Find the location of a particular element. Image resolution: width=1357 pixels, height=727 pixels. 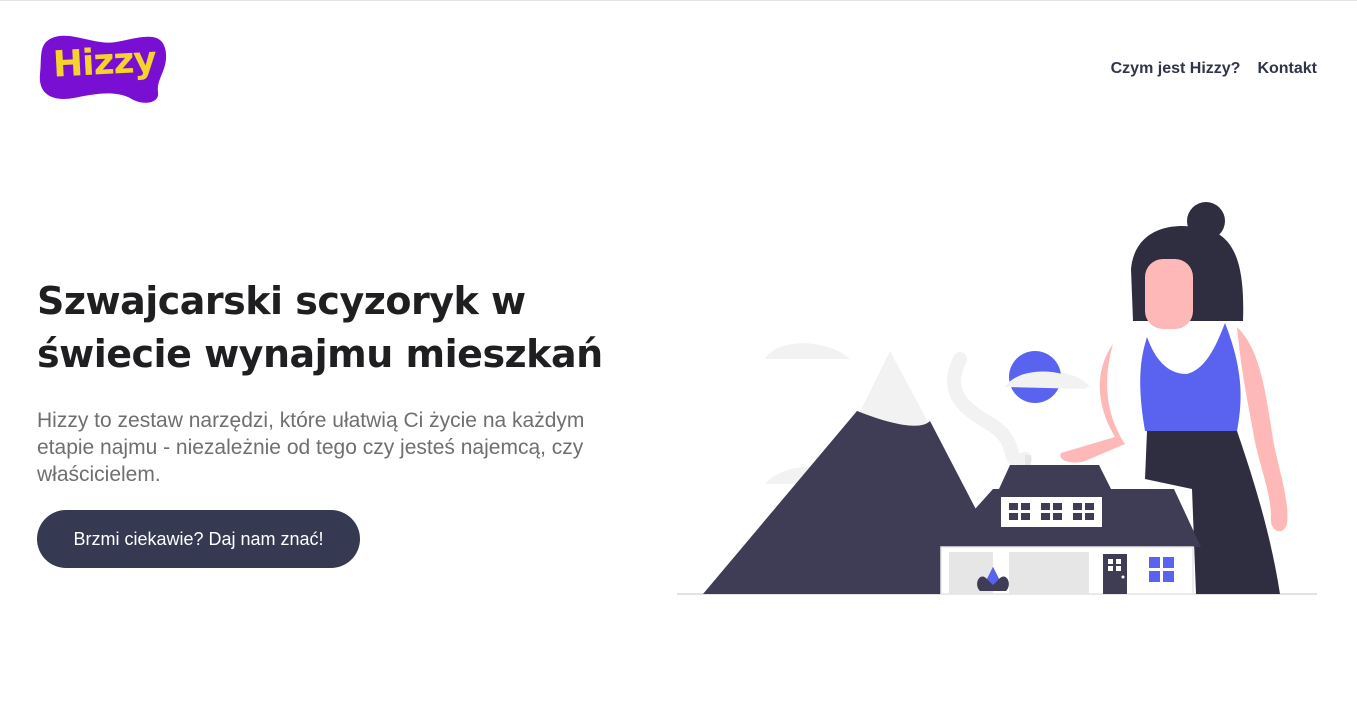

cta-button: Brzmi ciekawie? Daj nam znać! is located at coordinates (198, 539).